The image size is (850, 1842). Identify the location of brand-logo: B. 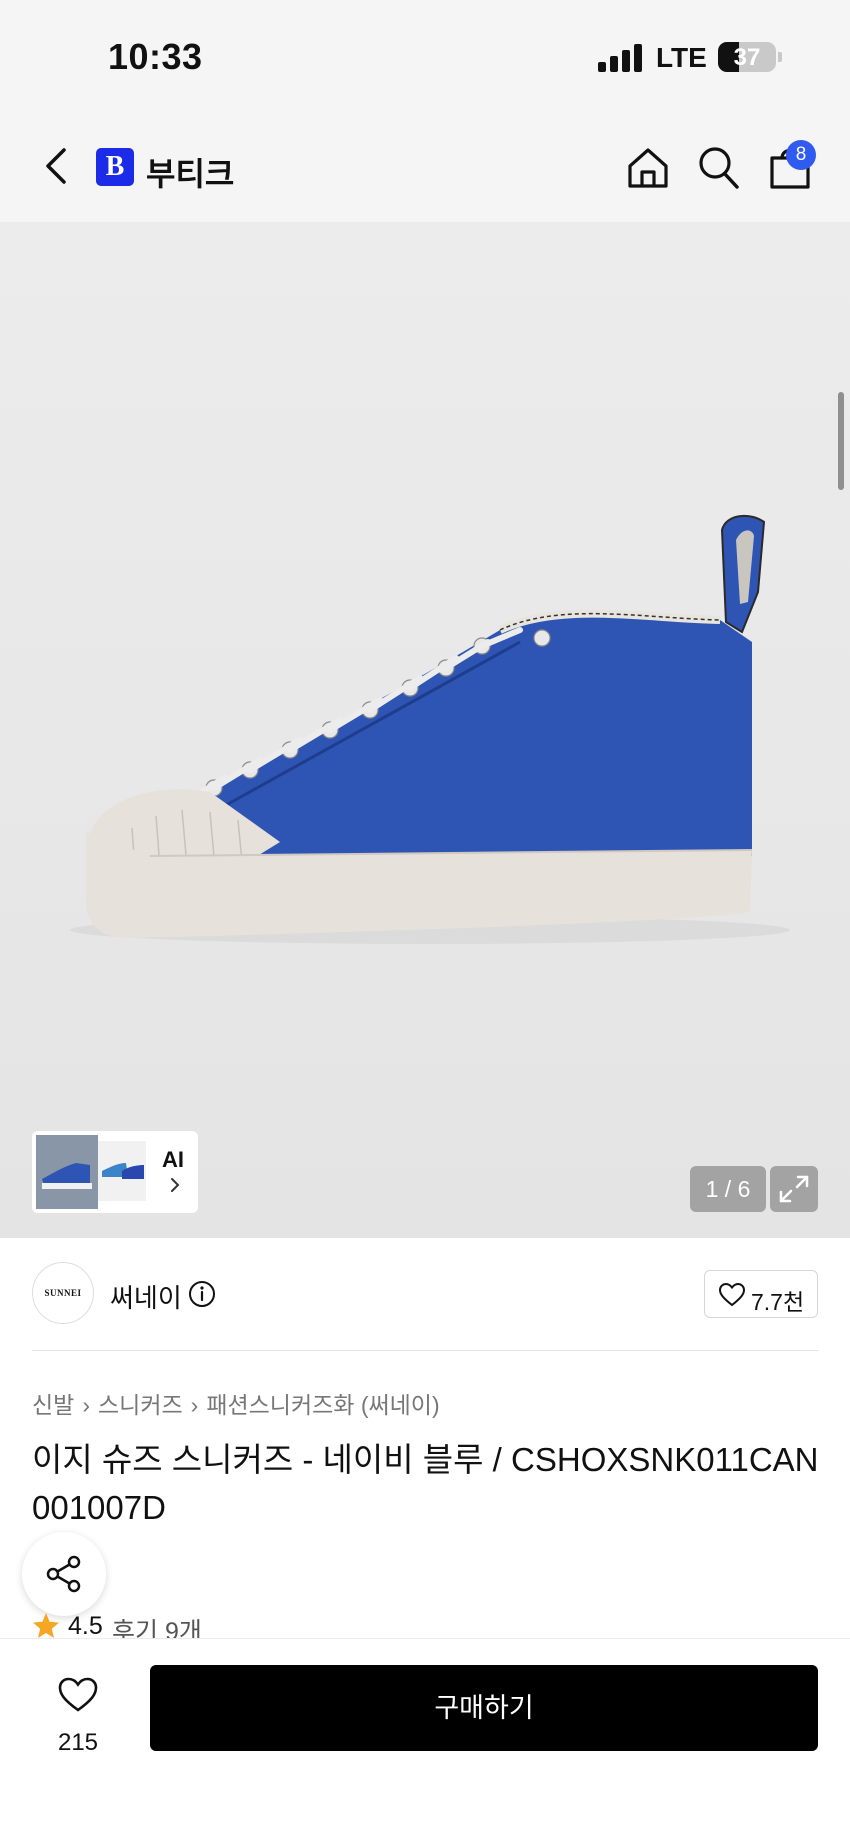
(115, 167).